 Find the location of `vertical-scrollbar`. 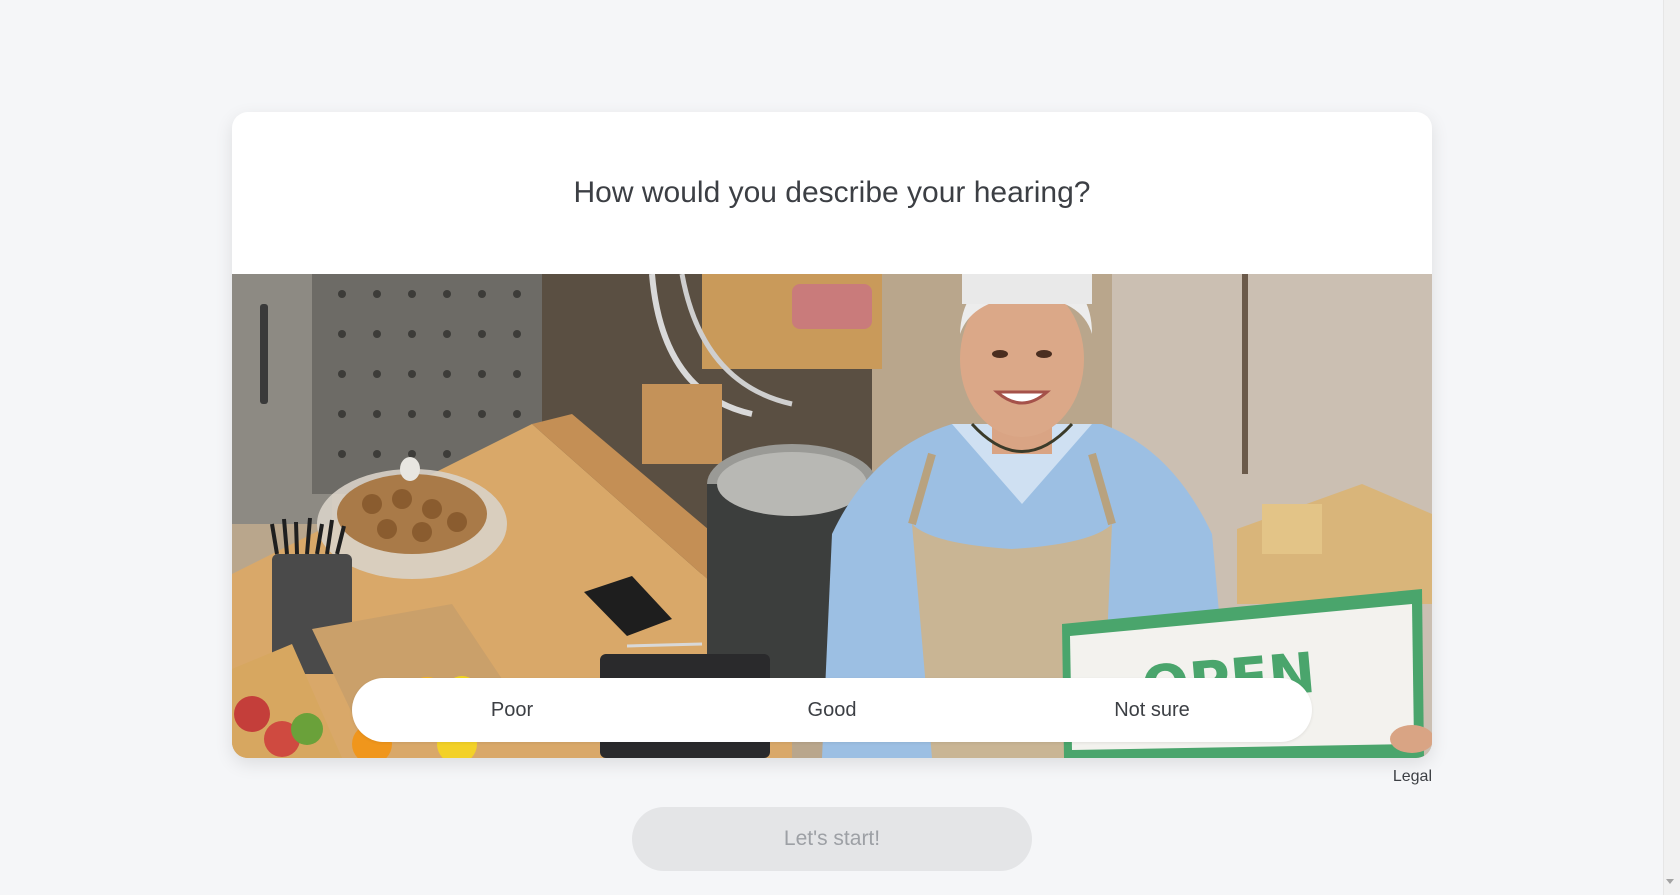

vertical-scrollbar is located at coordinates (1671, 447).